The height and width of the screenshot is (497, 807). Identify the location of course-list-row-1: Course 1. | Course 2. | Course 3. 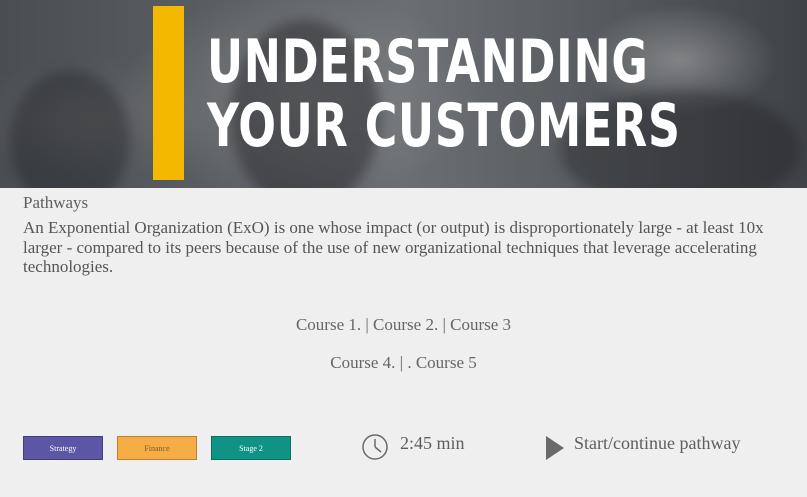
(403, 325).